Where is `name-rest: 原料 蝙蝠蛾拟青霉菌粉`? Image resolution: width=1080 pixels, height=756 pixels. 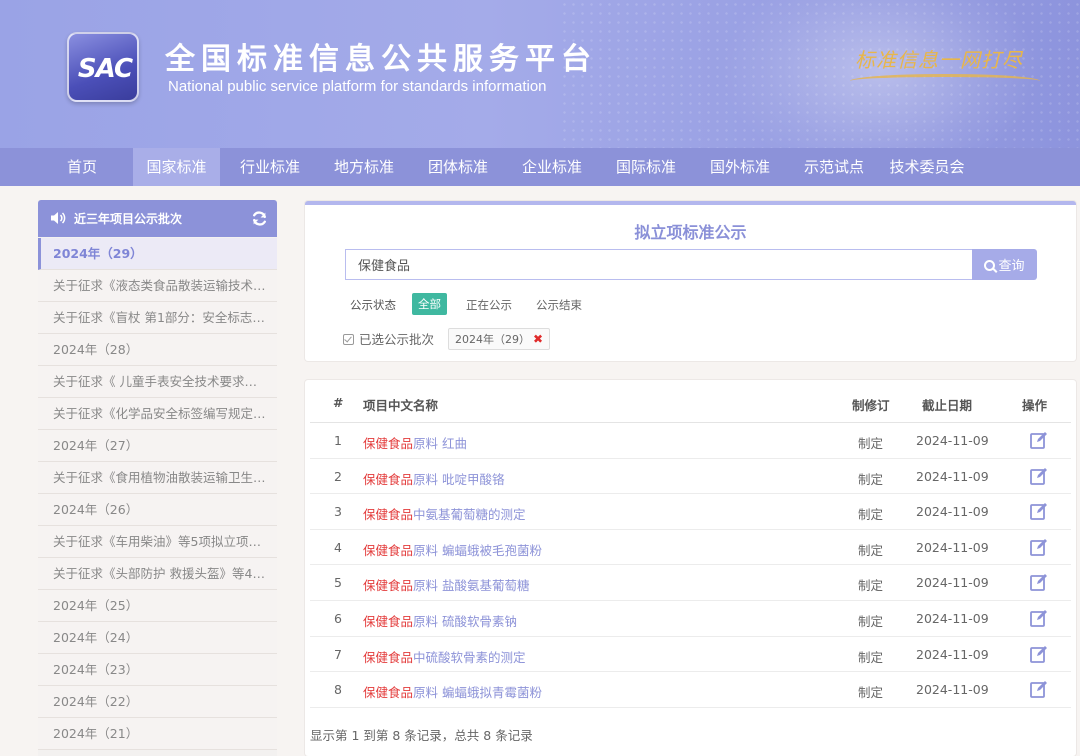 name-rest: 原料 蝙蝠蛾拟青霉菌粉 is located at coordinates (477, 693).